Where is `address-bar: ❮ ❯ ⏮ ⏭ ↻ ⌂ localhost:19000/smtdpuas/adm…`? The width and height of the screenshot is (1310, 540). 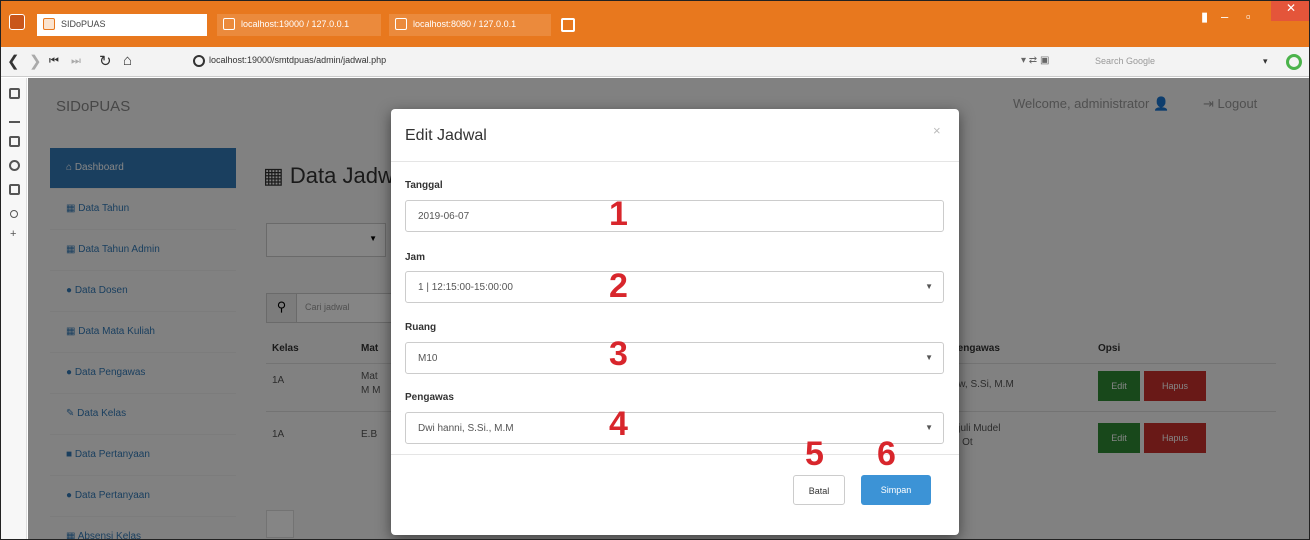 address-bar: ❮ ❯ ⏮ ⏭ ↻ ⌂ localhost:19000/smtdpuas/adm… is located at coordinates (655, 62).